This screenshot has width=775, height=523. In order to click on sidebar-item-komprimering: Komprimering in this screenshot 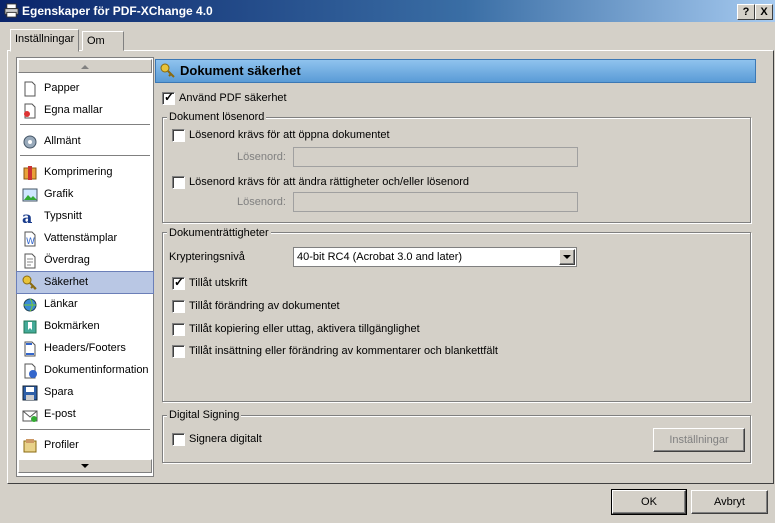, I will do `click(85, 172)`.